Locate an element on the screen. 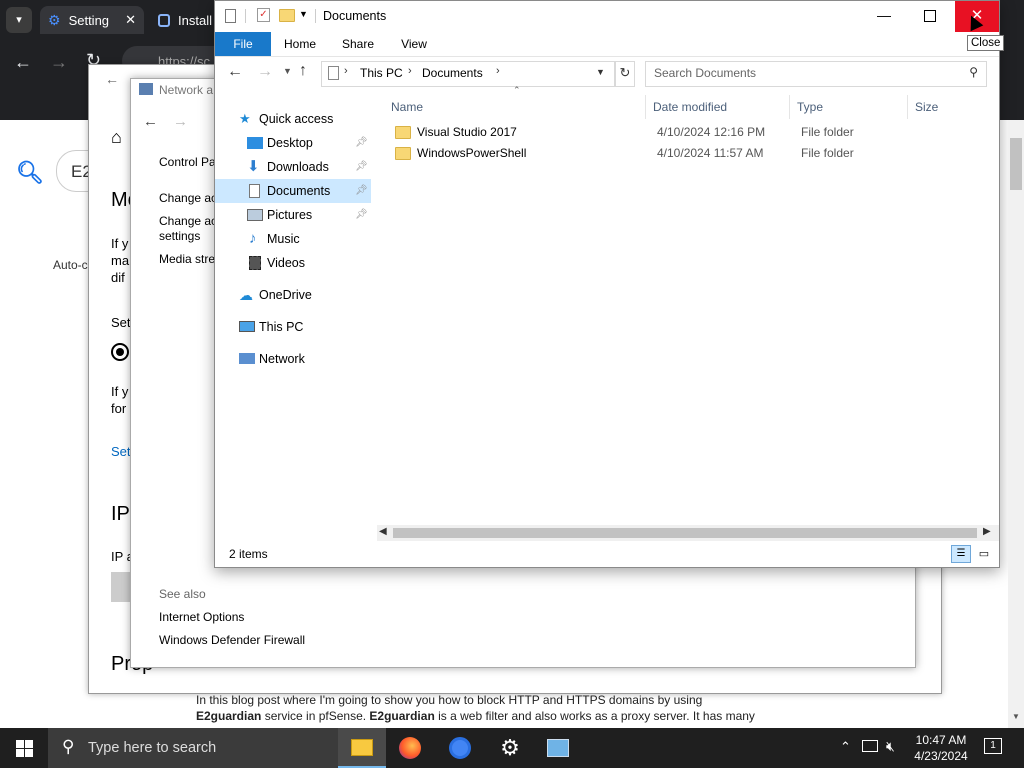  search-icon: 🔍︎ is located at coordinates (30, 173).